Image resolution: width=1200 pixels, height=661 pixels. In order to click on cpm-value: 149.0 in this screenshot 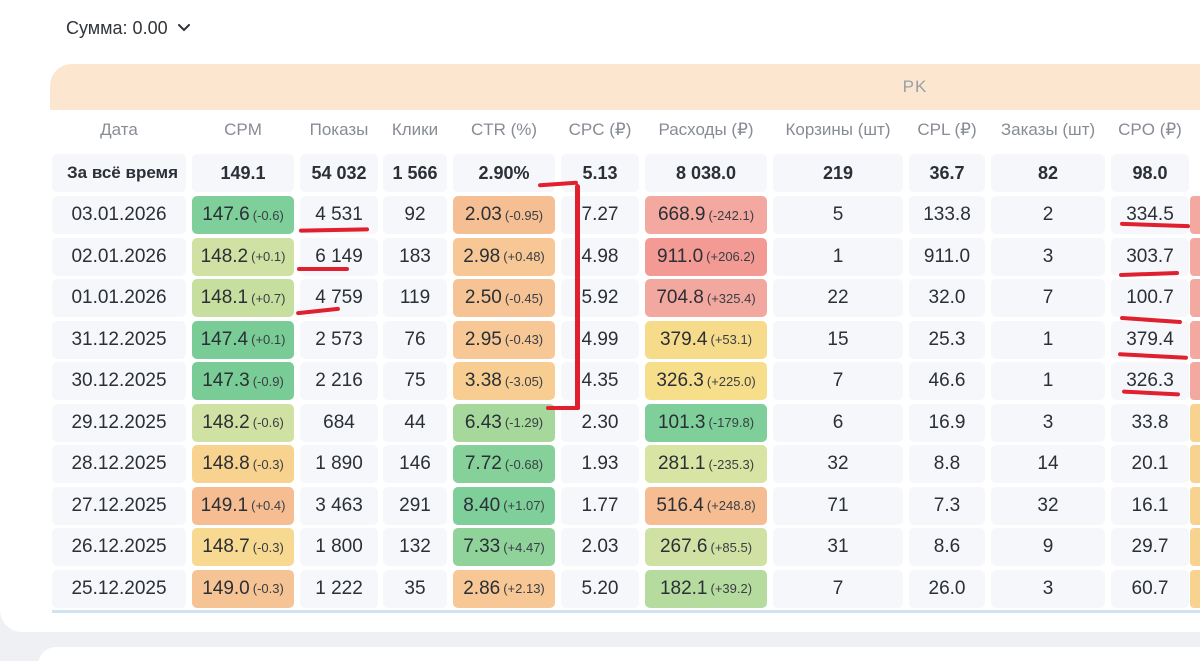, I will do `click(226, 588)`.